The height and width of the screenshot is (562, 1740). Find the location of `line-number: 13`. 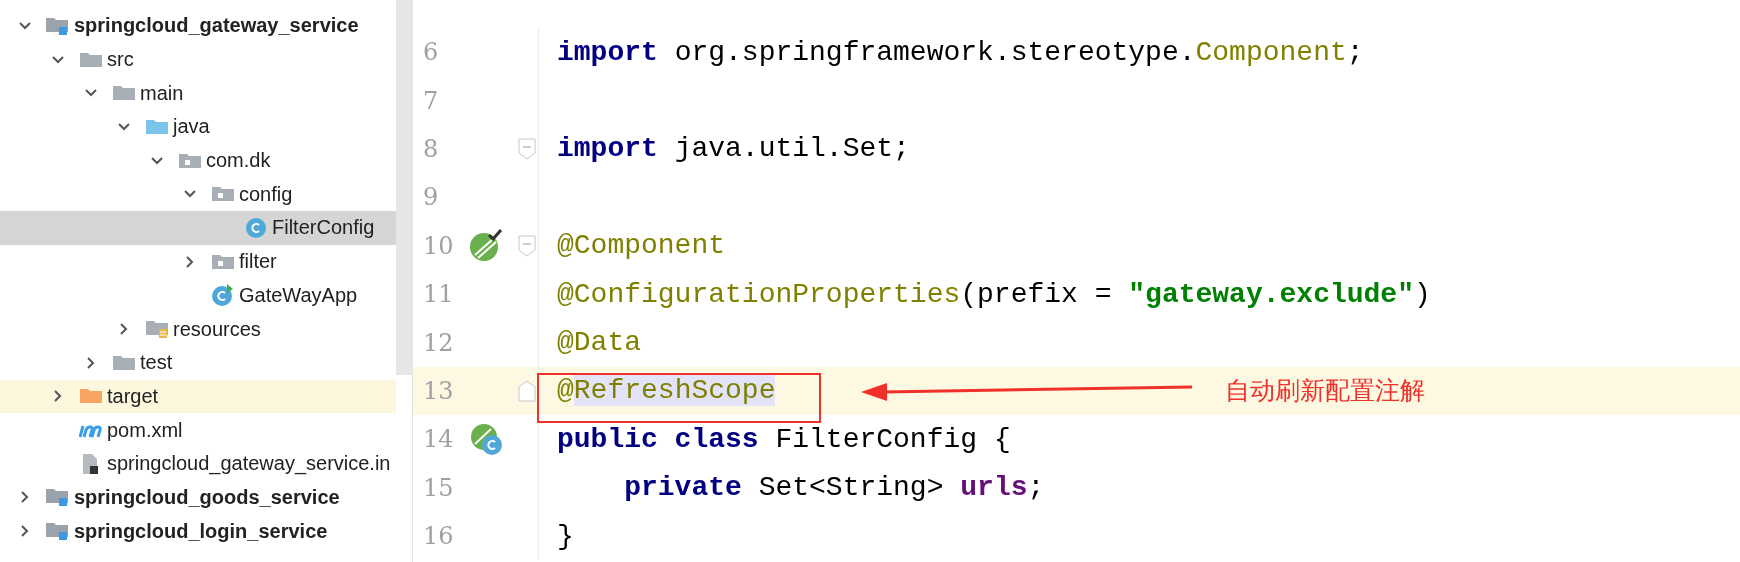

line-number: 13 is located at coordinates (438, 390).